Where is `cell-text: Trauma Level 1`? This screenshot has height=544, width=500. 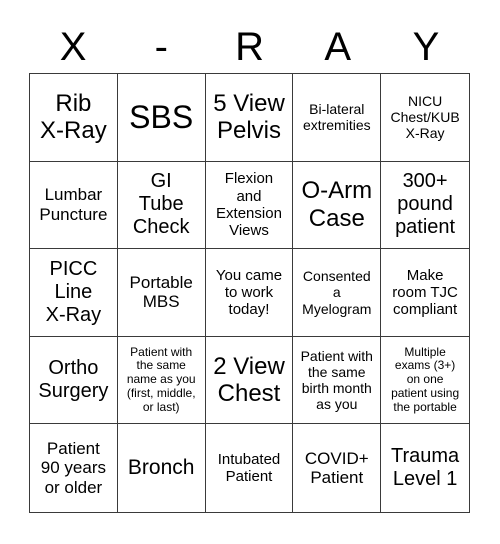
cell-text: Trauma Level 1 is located at coordinates (425, 468).